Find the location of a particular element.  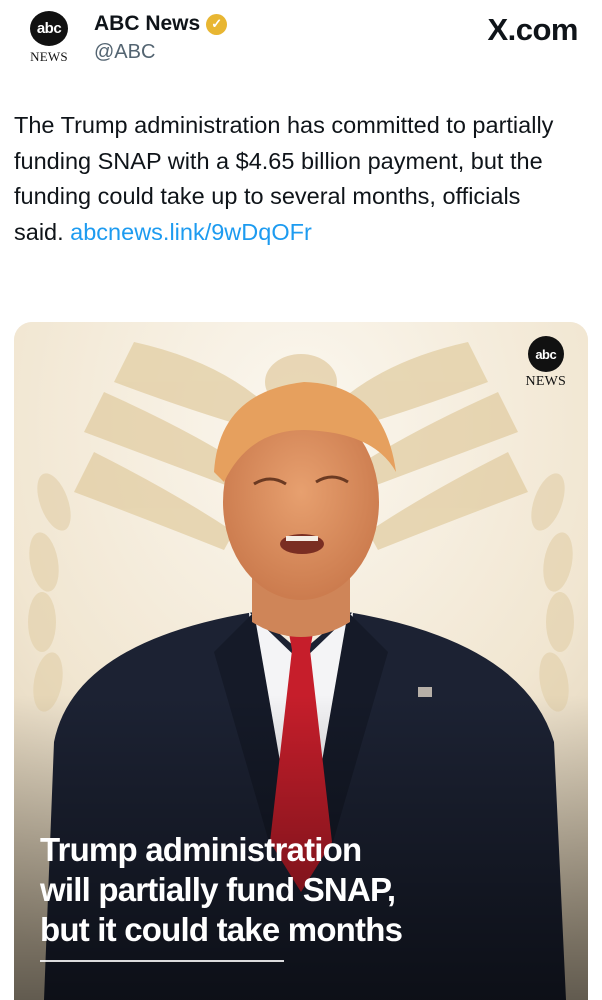

headline-line: will partially fund SNAP, is located at coordinates (218, 889).